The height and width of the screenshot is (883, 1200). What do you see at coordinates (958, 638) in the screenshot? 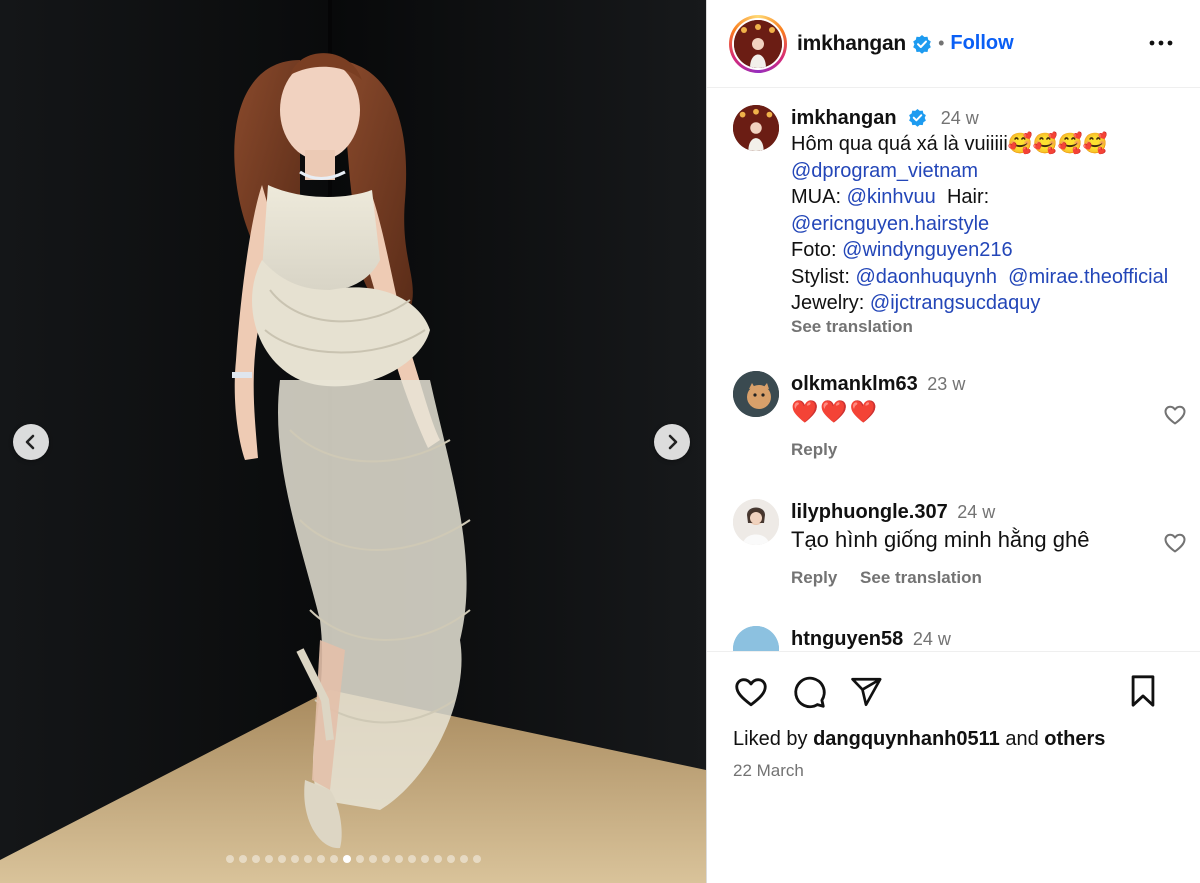
I see `comment-item: htnguyen58 24 w` at bounding box center [958, 638].